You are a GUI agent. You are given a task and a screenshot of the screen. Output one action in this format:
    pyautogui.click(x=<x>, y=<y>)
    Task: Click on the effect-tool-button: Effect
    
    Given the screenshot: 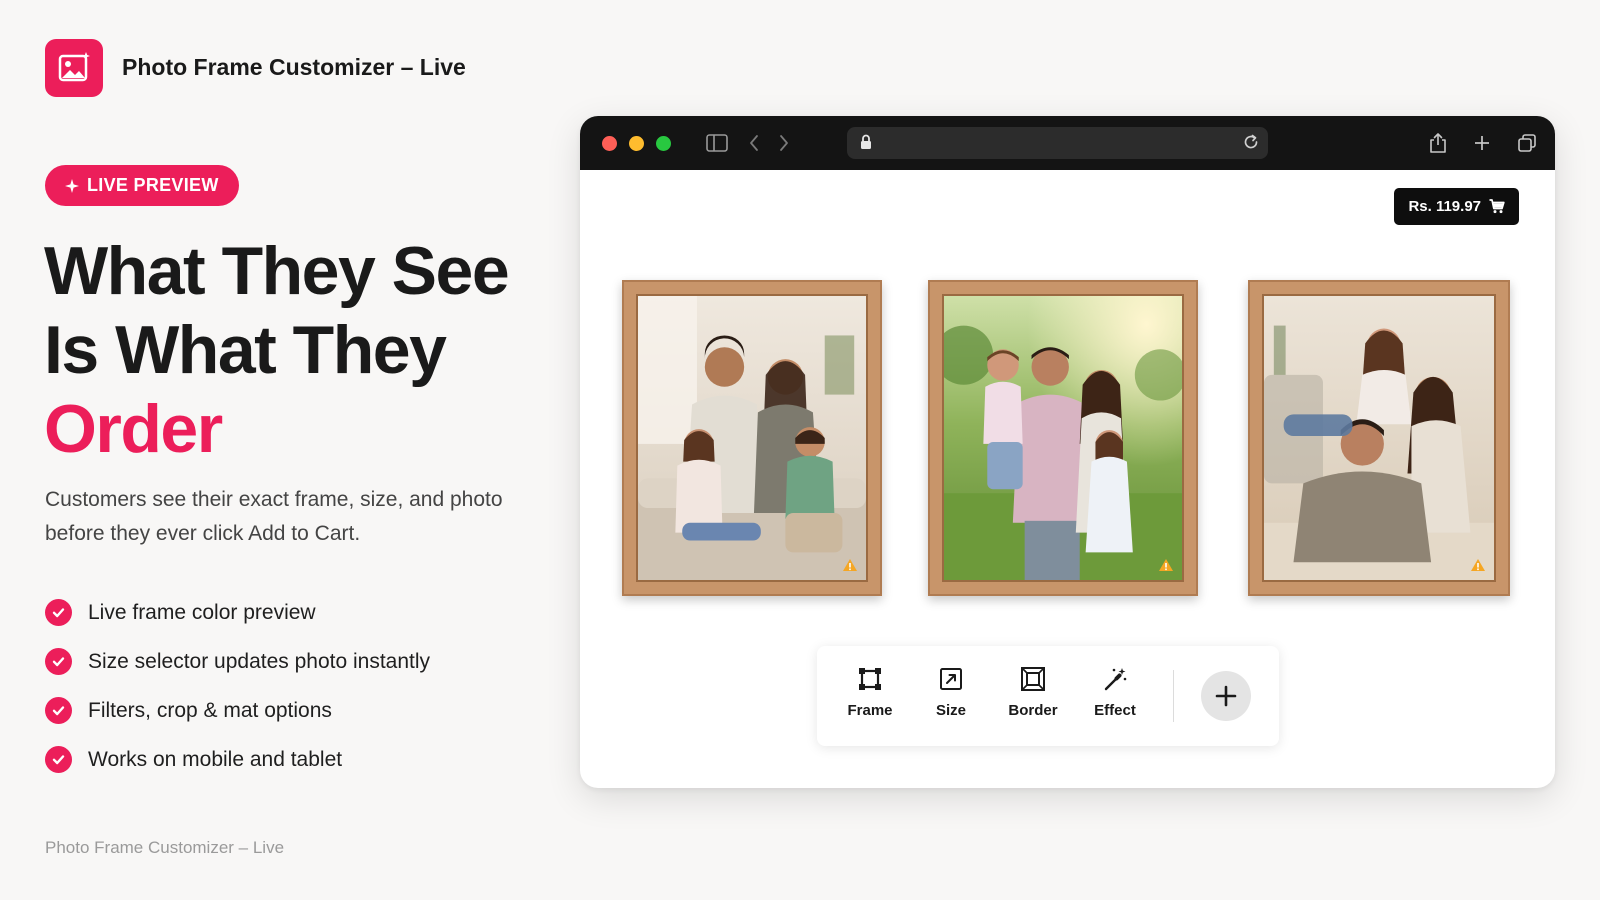 What is the action you would take?
    pyautogui.click(x=1115, y=692)
    